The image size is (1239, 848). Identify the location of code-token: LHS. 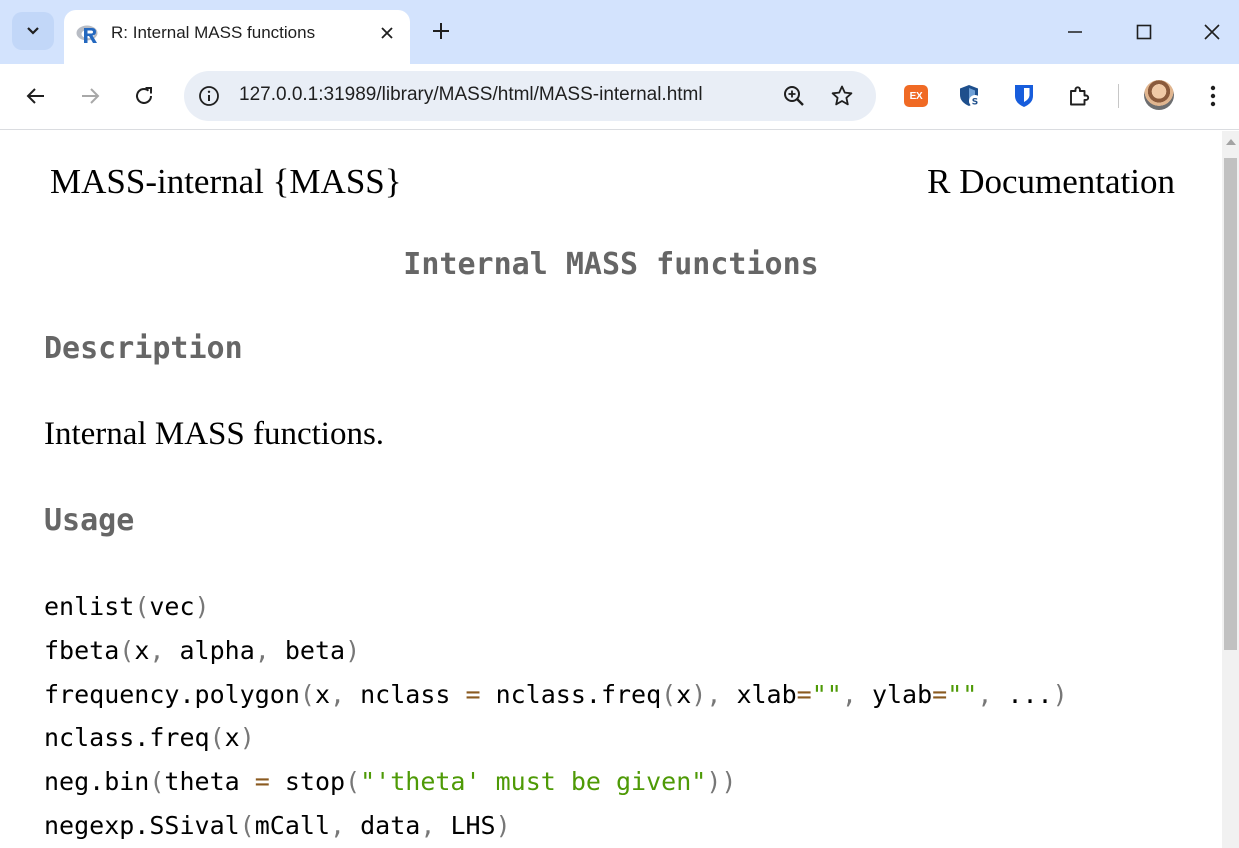
(473, 825).